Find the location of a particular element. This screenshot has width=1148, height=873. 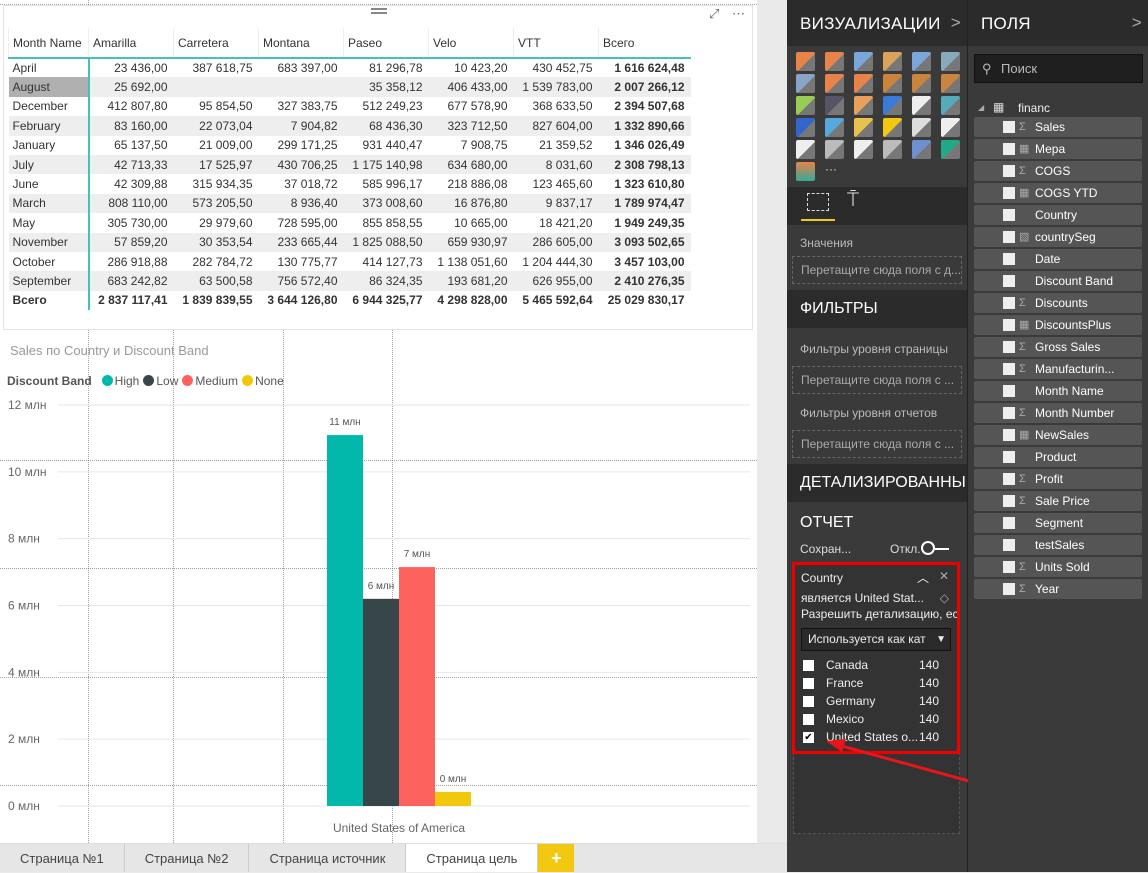

field-item: Discount Band is located at coordinates (1058, 281).